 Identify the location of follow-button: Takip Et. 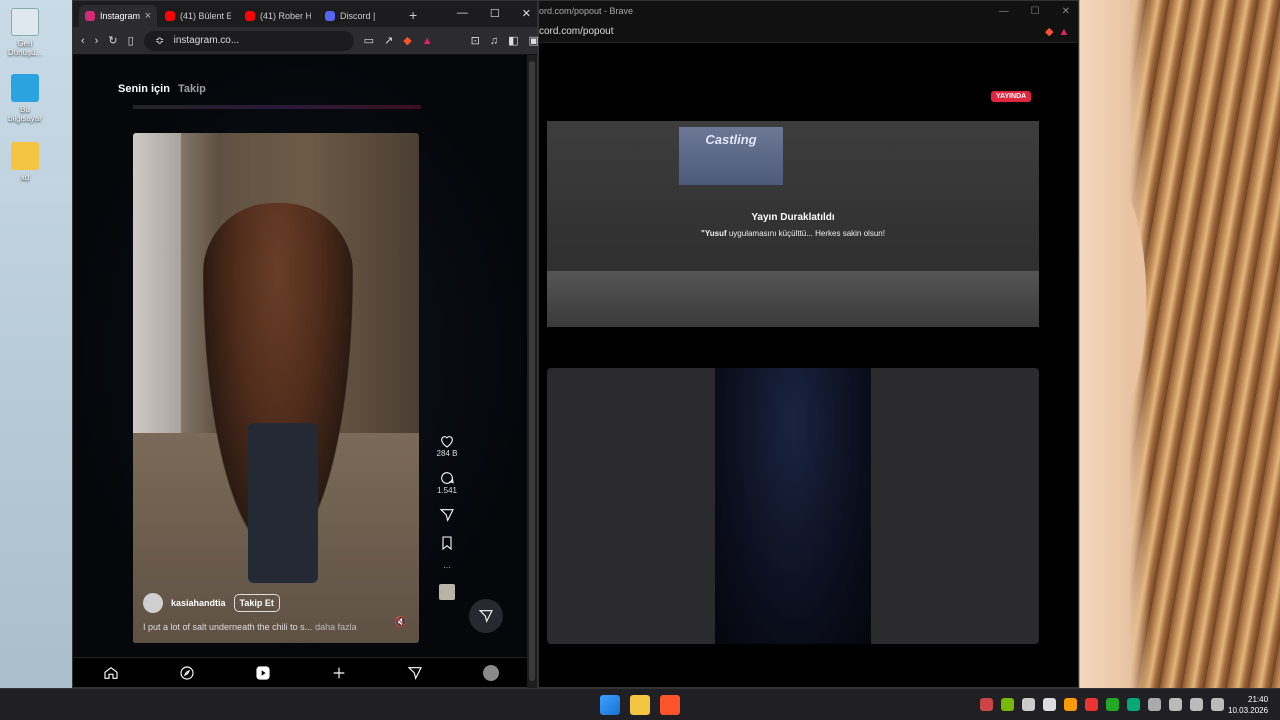
(256, 603).